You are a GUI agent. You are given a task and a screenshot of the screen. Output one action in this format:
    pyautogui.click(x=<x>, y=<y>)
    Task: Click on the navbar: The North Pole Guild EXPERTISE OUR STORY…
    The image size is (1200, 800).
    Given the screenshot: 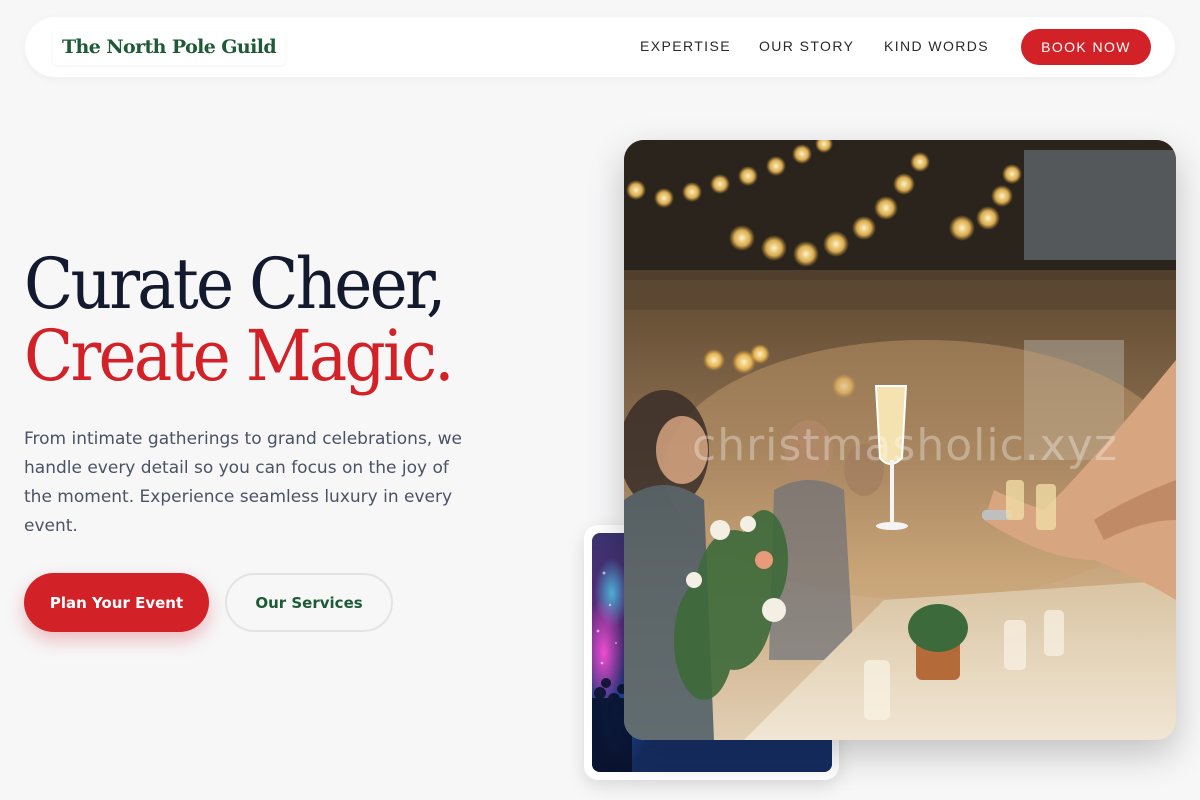 What is the action you would take?
    pyautogui.click(x=600, y=47)
    